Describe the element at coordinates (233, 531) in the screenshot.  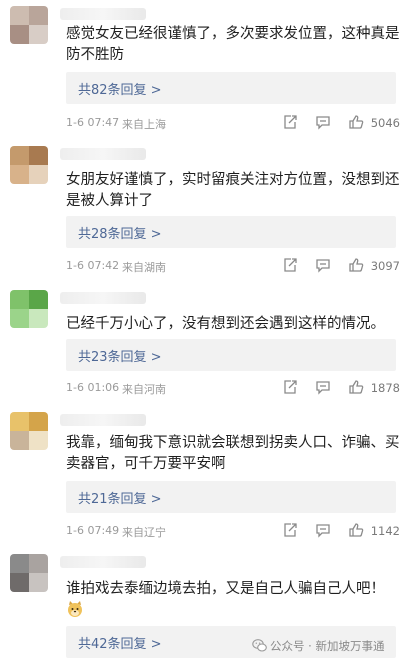
I see `comment-meta: 1-6 07:49 来自辽宁 1142` at that location.